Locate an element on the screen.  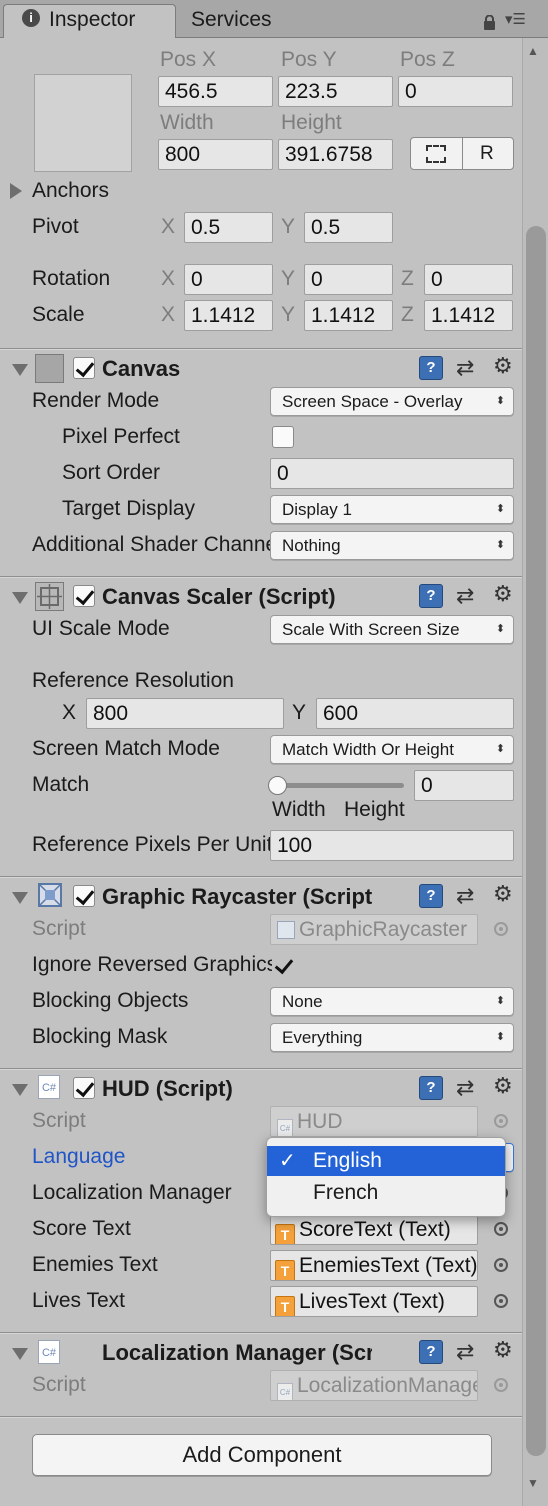
score-text-field: T ScoreText (Text) is located at coordinates (374, 1229).